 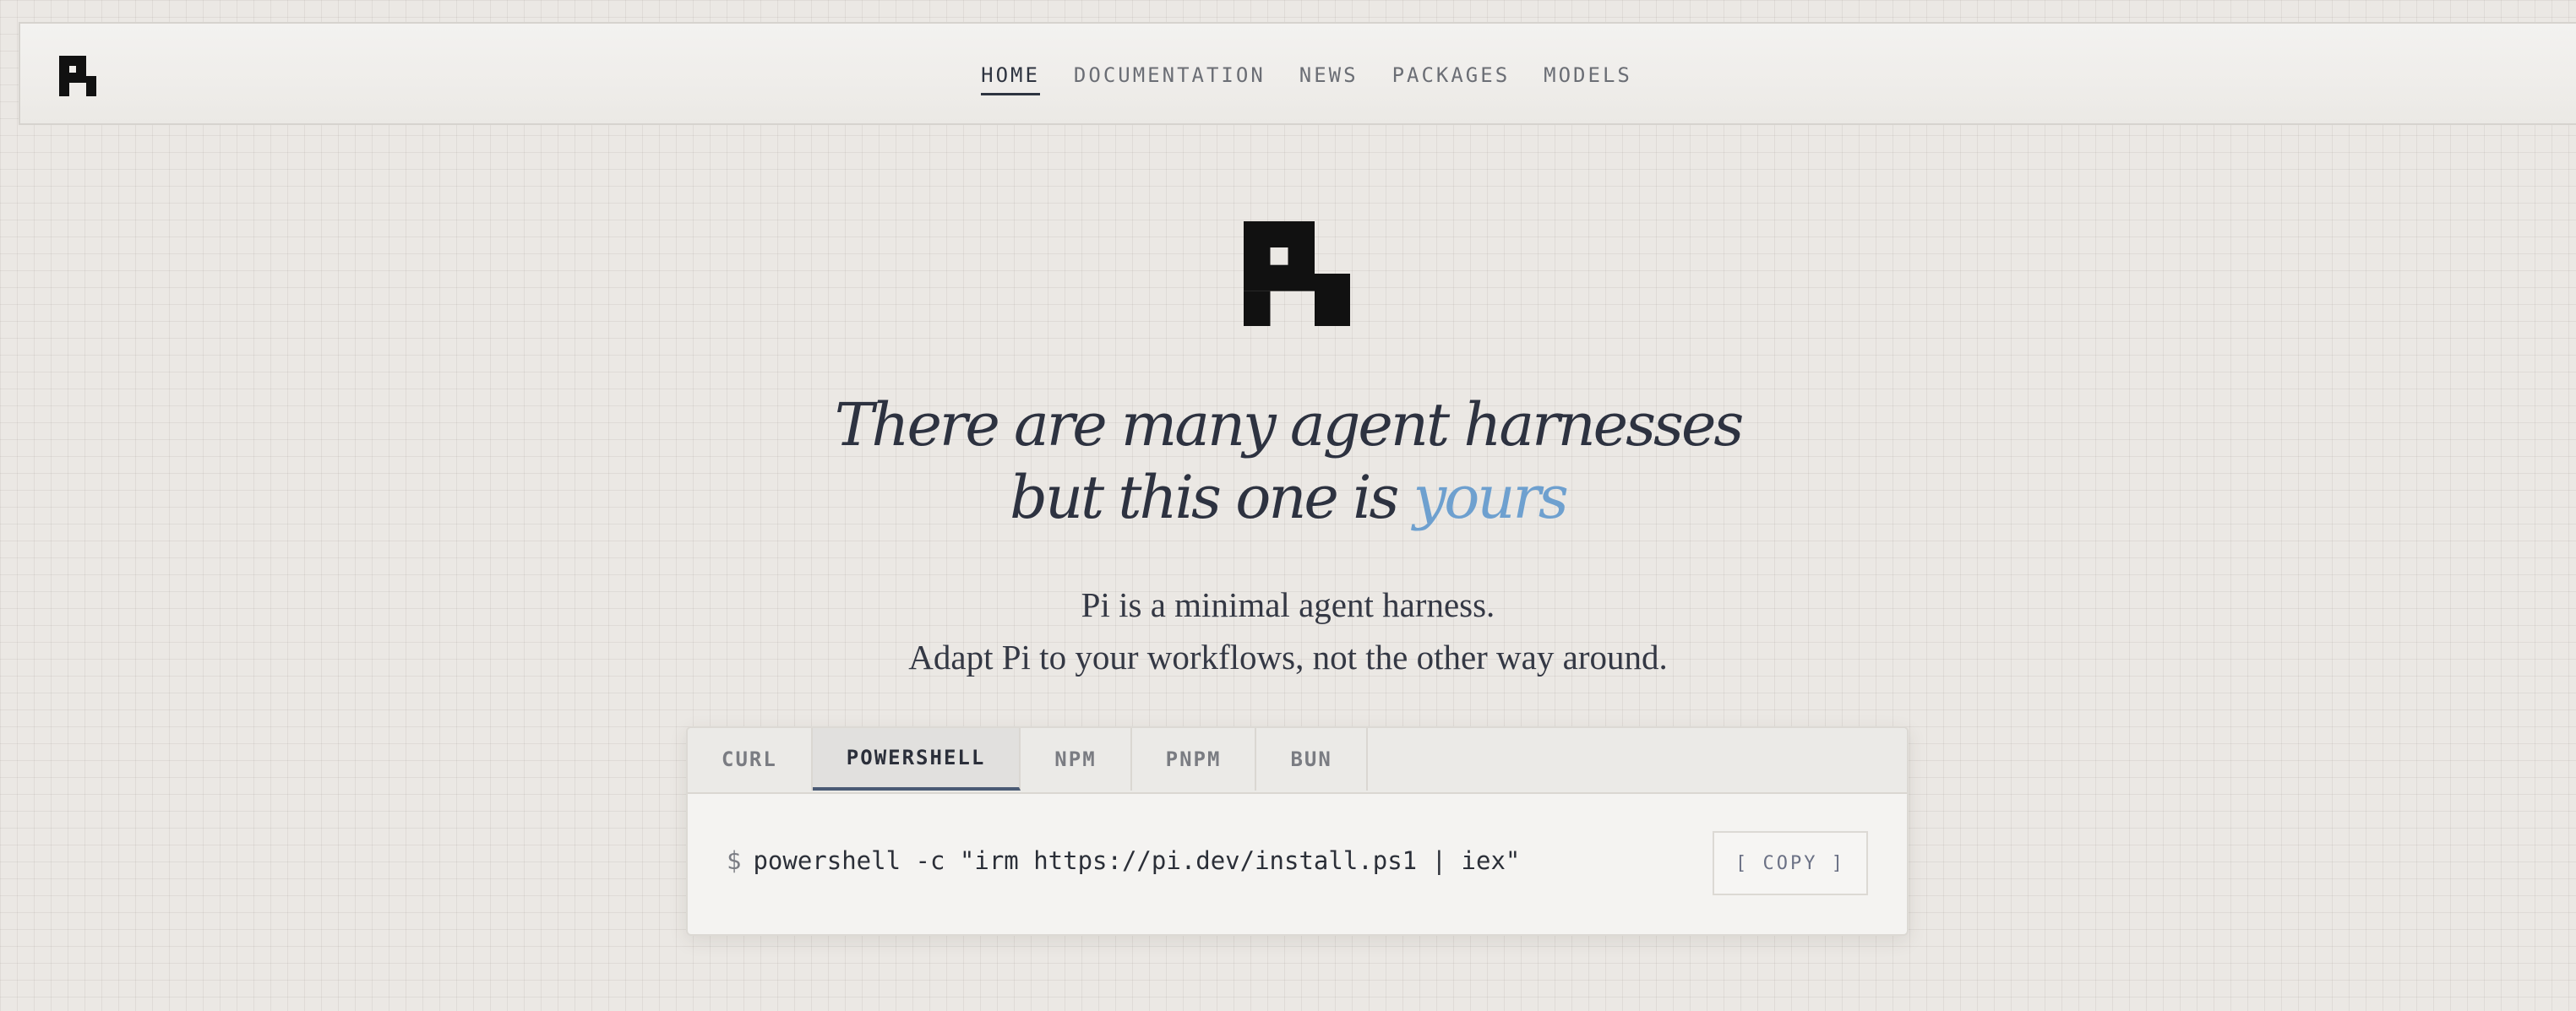 What do you see at coordinates (1297, 273) in the screenshot?
I see `hero-pi-logo-icon` at bounding box center [1297, 273].